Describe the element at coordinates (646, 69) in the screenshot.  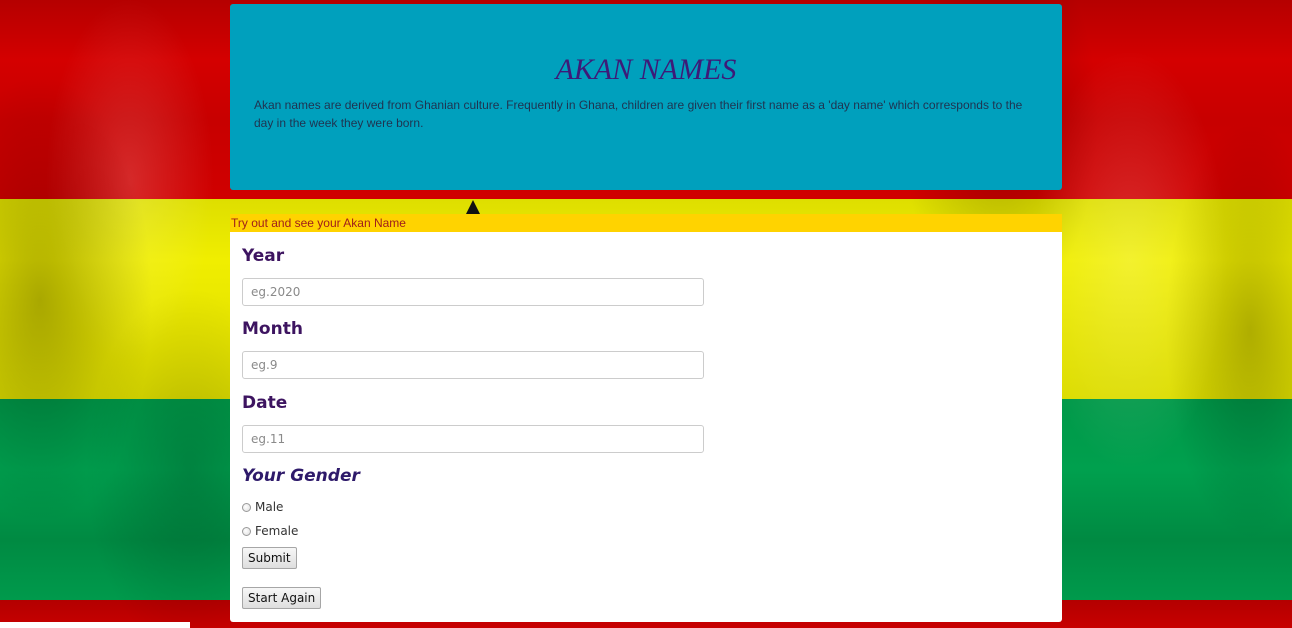
I see `page-title: AKAN NAMES` at that location.